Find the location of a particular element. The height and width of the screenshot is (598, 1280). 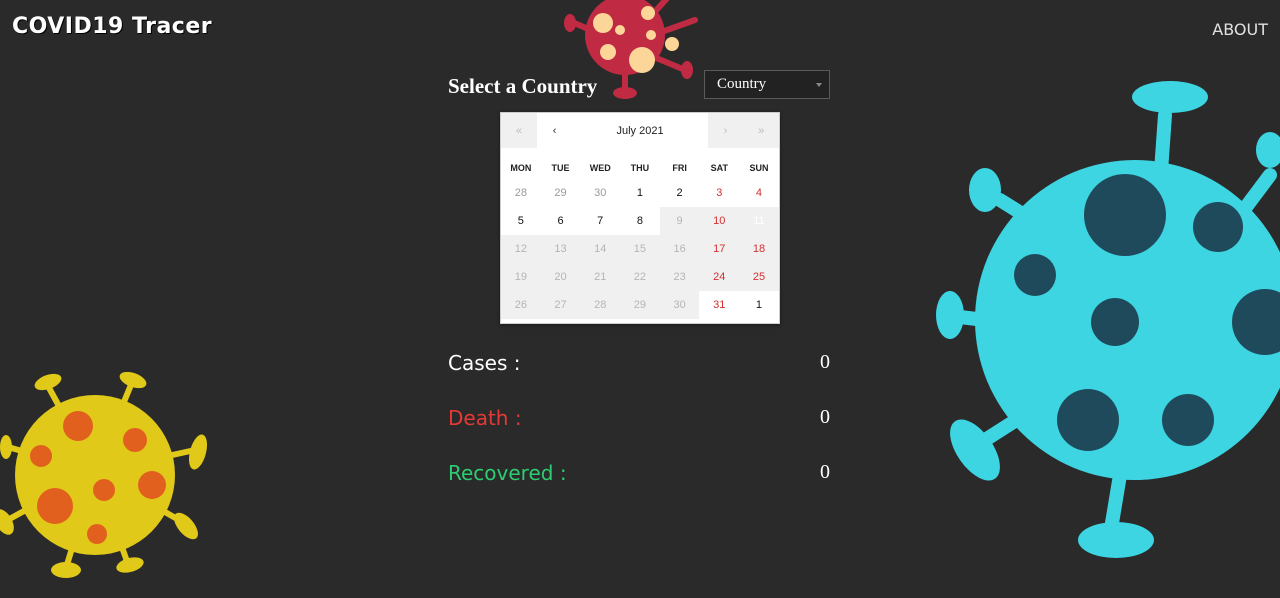

prev-year-button: « is located at coordinates (519, 130).